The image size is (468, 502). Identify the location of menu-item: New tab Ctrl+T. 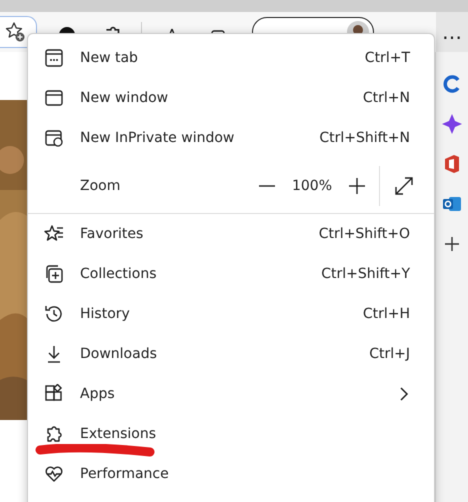
(231, 58).